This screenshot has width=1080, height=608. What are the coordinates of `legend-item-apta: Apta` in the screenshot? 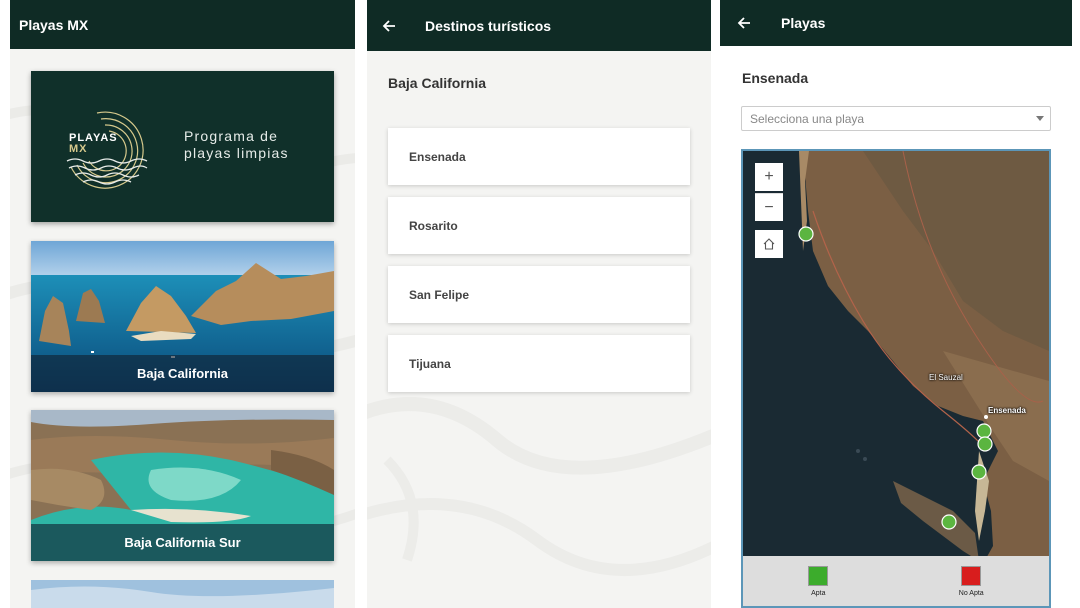 It's located at (818, 581).